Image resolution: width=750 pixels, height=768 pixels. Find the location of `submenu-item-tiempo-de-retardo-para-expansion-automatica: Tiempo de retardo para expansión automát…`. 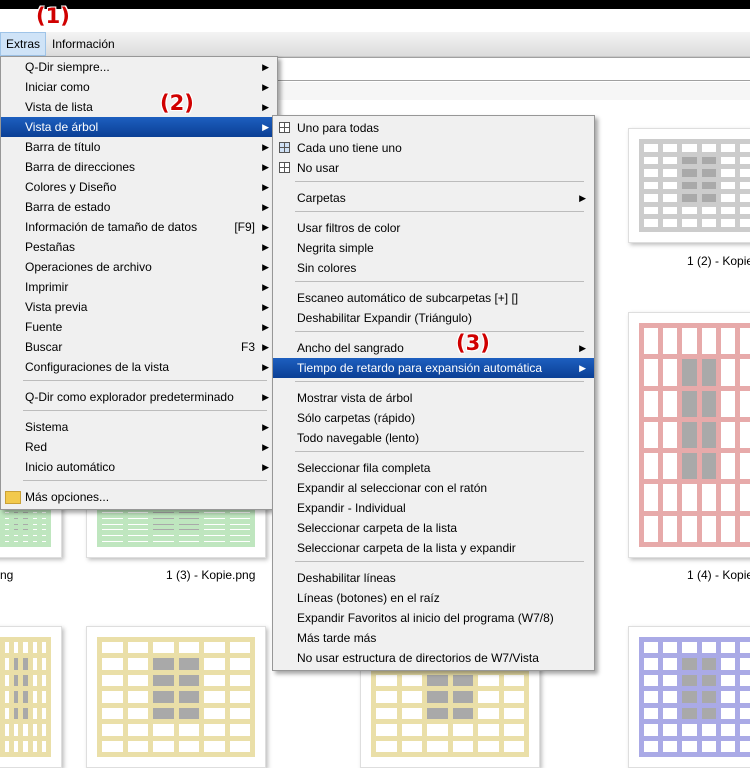

submenu-item-tiempo-de-retardo-para-expansion-automatica: Tiempo de retardo para expansión automát… is located at coordinates (433, 368).